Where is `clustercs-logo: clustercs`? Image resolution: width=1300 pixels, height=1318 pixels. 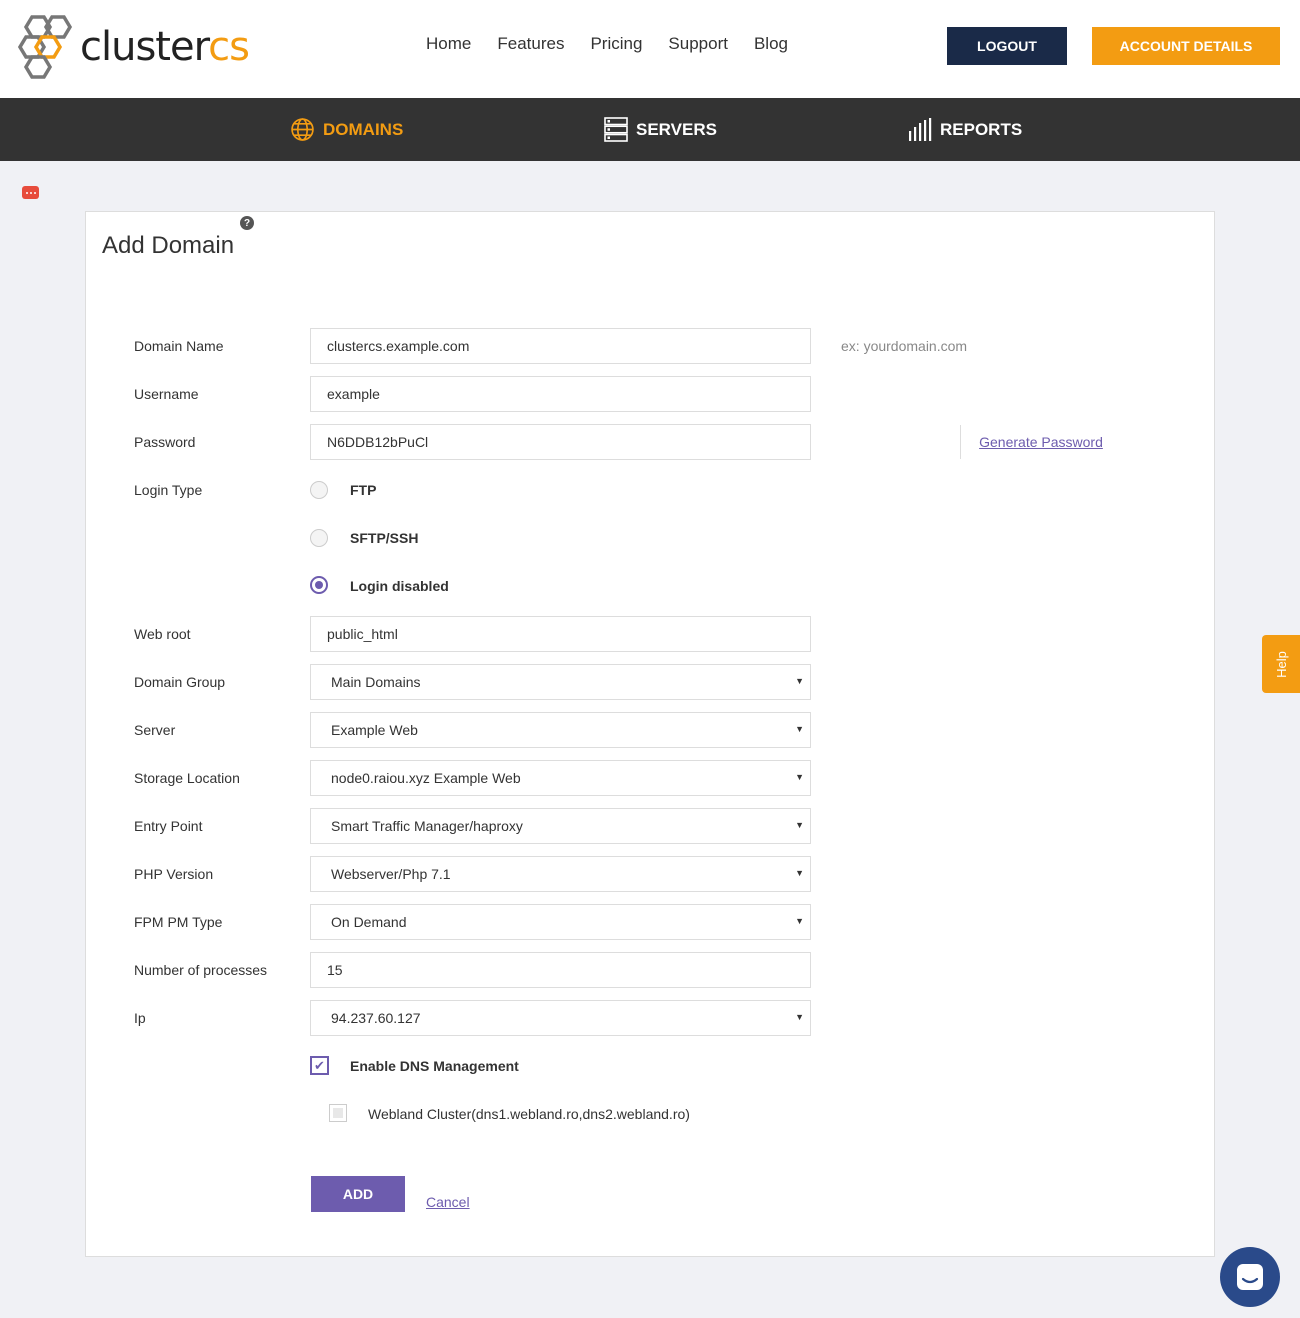 clustercs-logo: clustercs is located at coordinates (158, 47).